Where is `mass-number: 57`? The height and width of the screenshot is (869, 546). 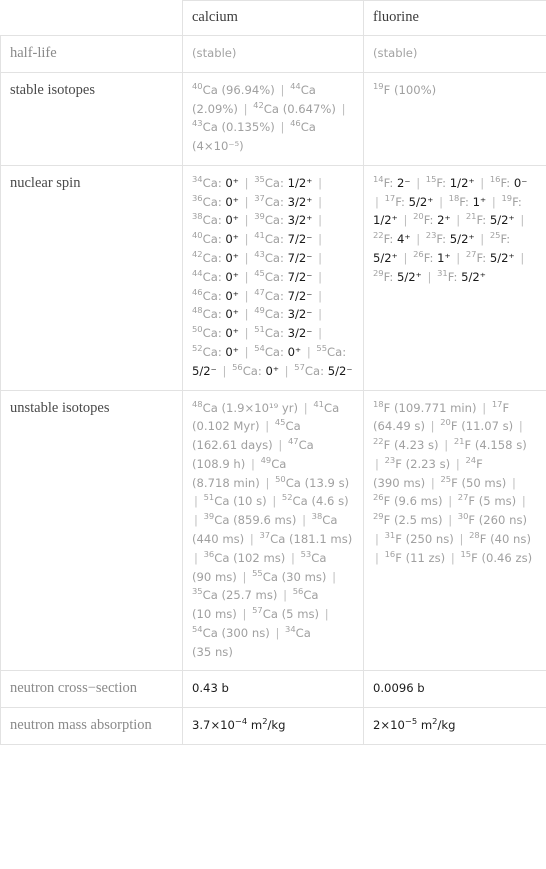 mass-number: 57 is located at coordinates (299, 366).